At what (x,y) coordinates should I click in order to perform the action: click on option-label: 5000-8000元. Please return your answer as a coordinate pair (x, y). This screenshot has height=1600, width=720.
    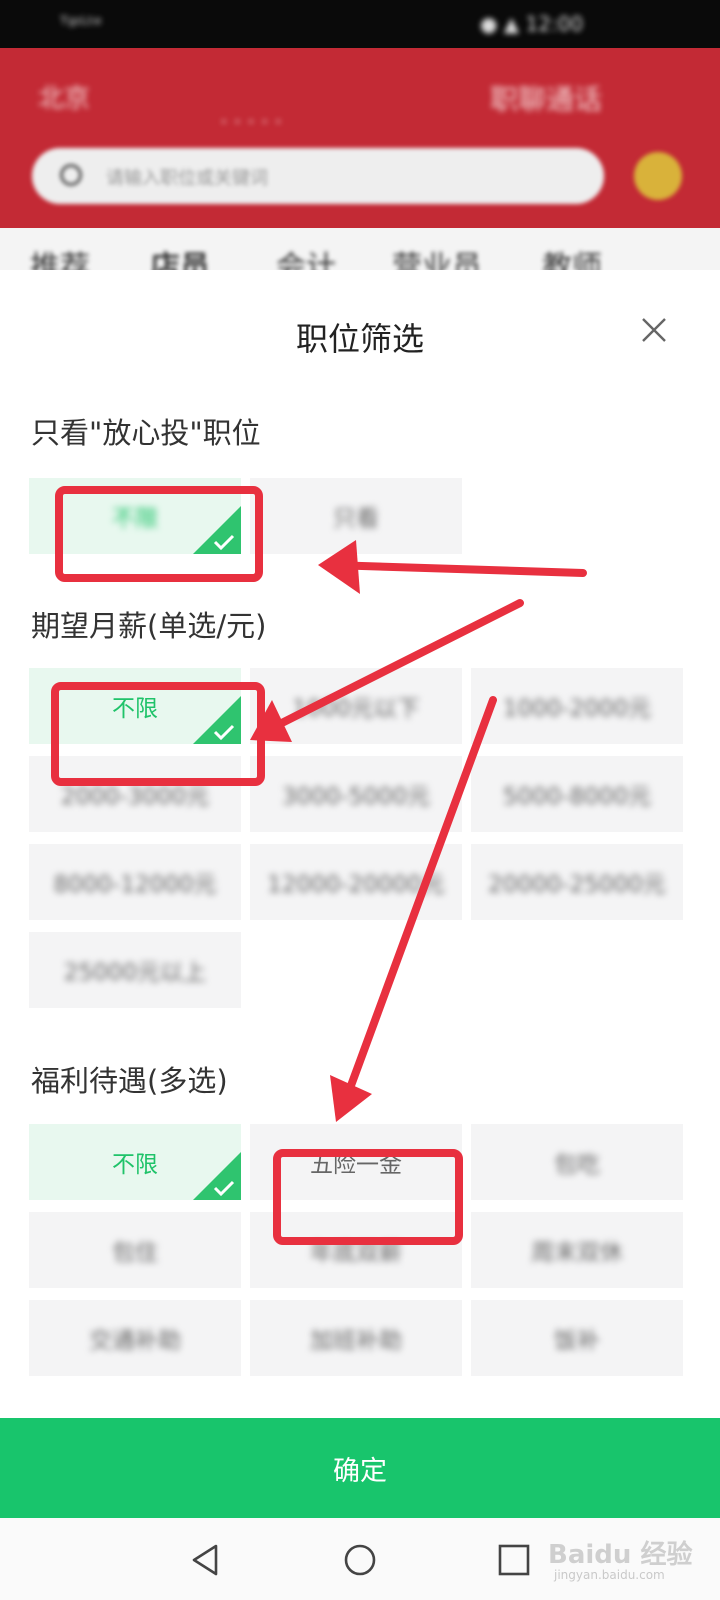
    Looking at the image, I should click on (577, 797).